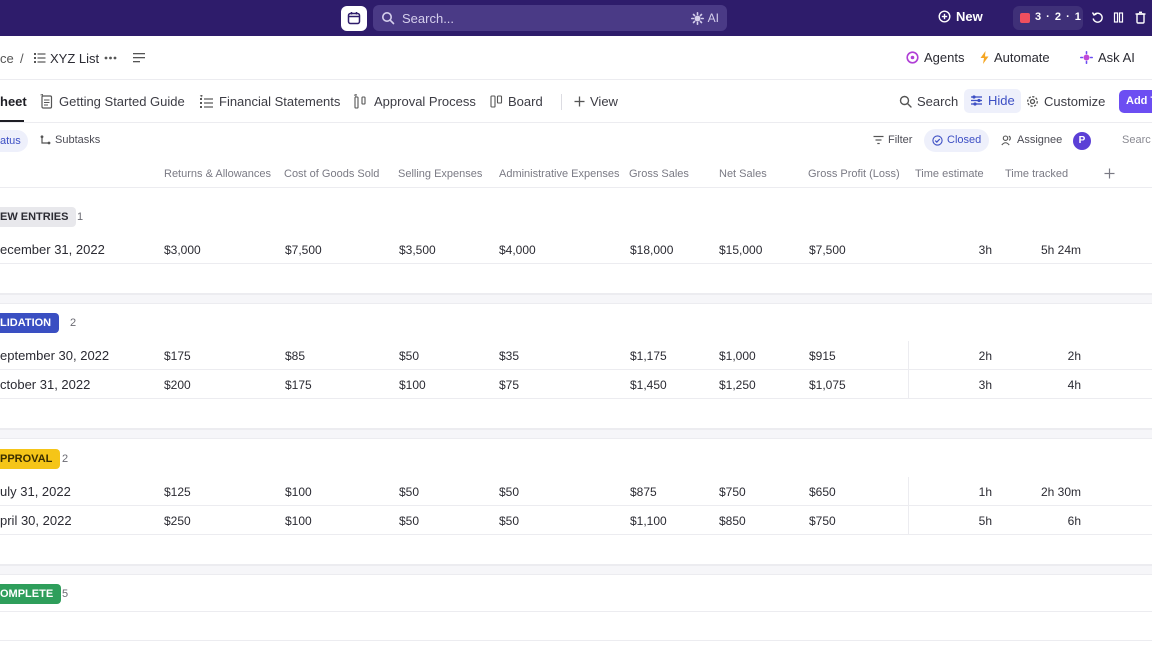  What do you see at coordinates (892, 140) in the screenshot?
I see `filter-button: Filter` at bounding box center [892, 140].